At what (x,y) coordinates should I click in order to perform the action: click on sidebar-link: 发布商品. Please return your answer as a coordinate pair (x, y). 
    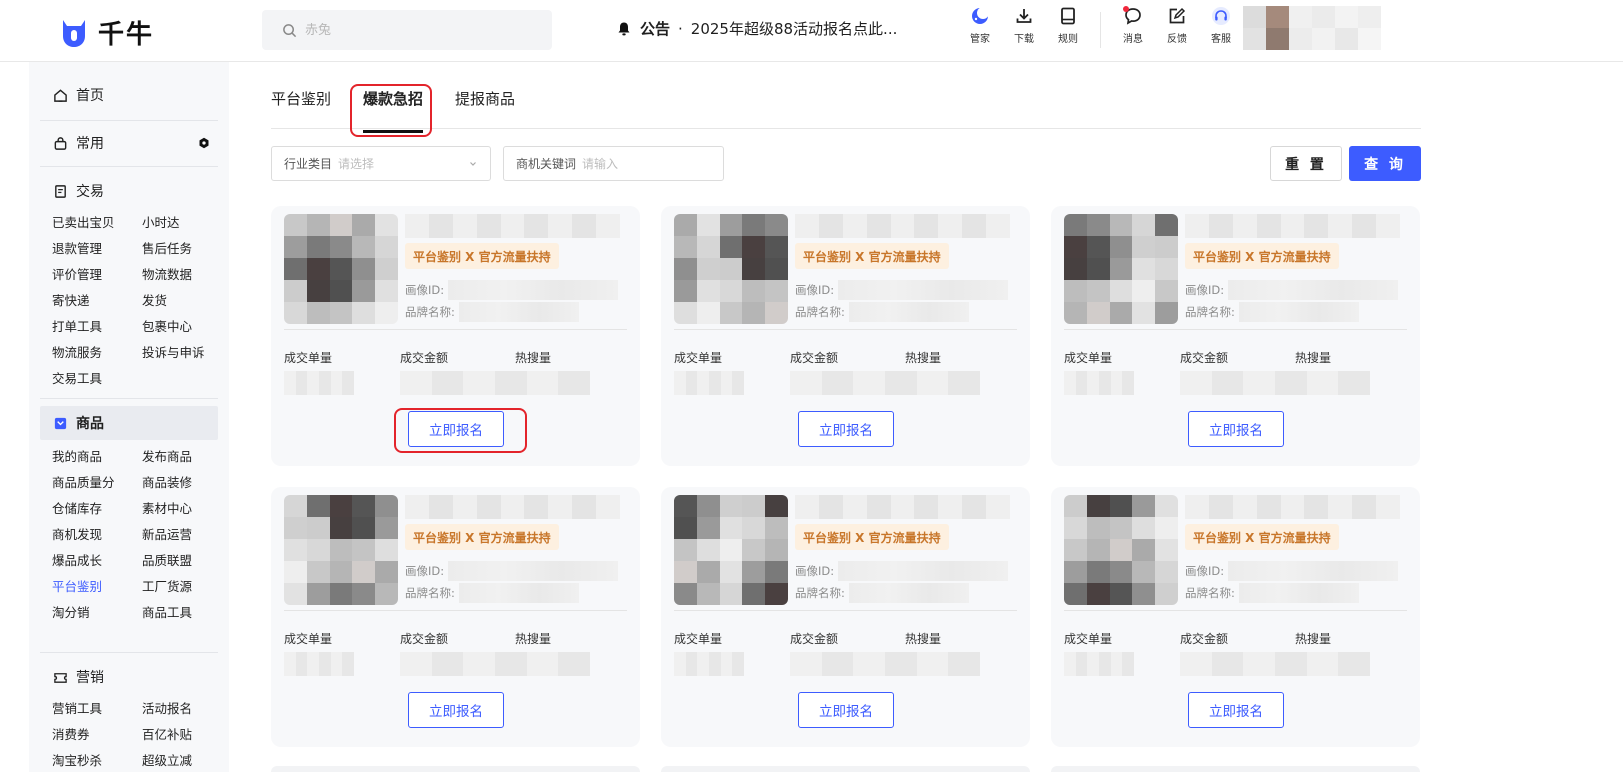
    Looking at the image, I should click on (186, 457).